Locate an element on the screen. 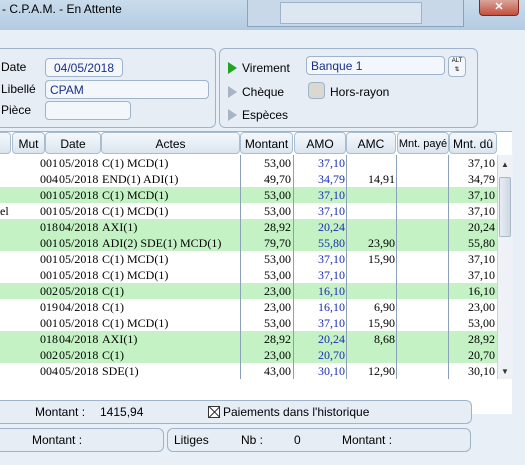 The width and height of the screenshot is (525, 465). cell-mut: 004 is located at coordinates (49, 371).